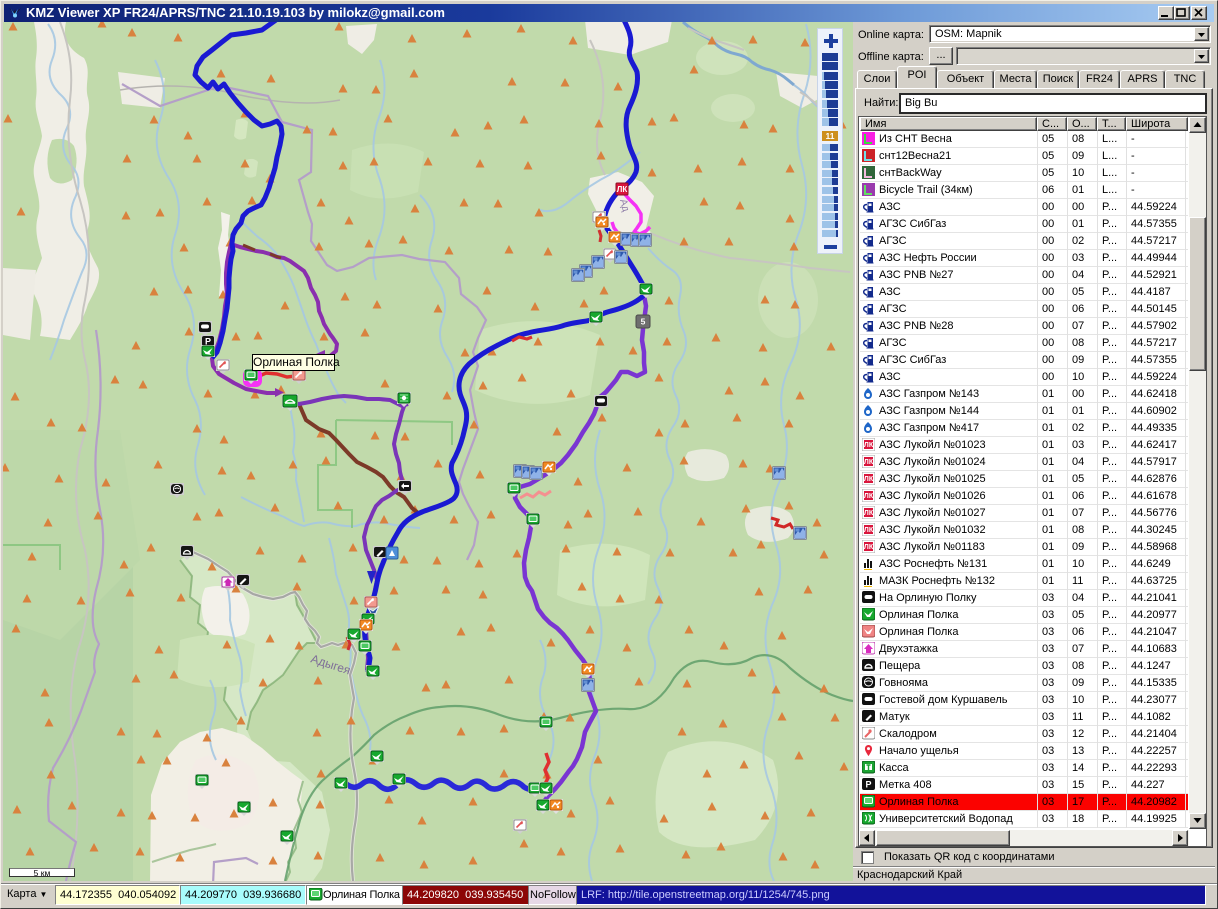  Describe the element at coordinates (868, 785) in the screenshot. I see `svg-text: P` at that location.